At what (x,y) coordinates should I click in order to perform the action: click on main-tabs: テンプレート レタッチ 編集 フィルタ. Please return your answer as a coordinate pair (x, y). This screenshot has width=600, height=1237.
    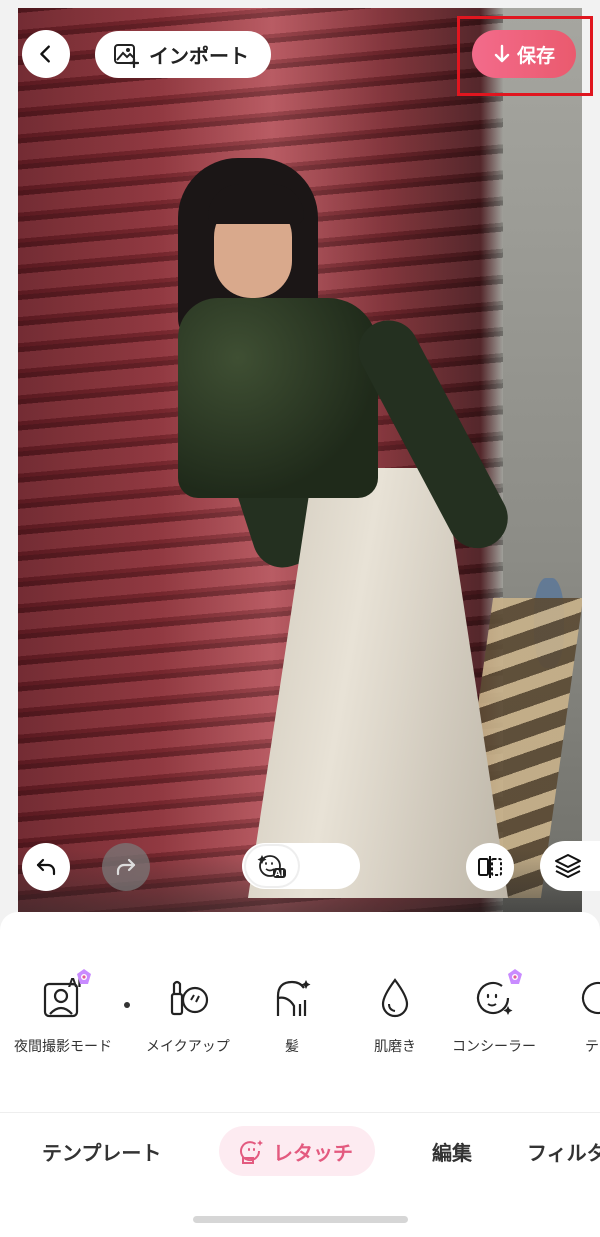
    Looking at the image, I should click on (300, 1151).